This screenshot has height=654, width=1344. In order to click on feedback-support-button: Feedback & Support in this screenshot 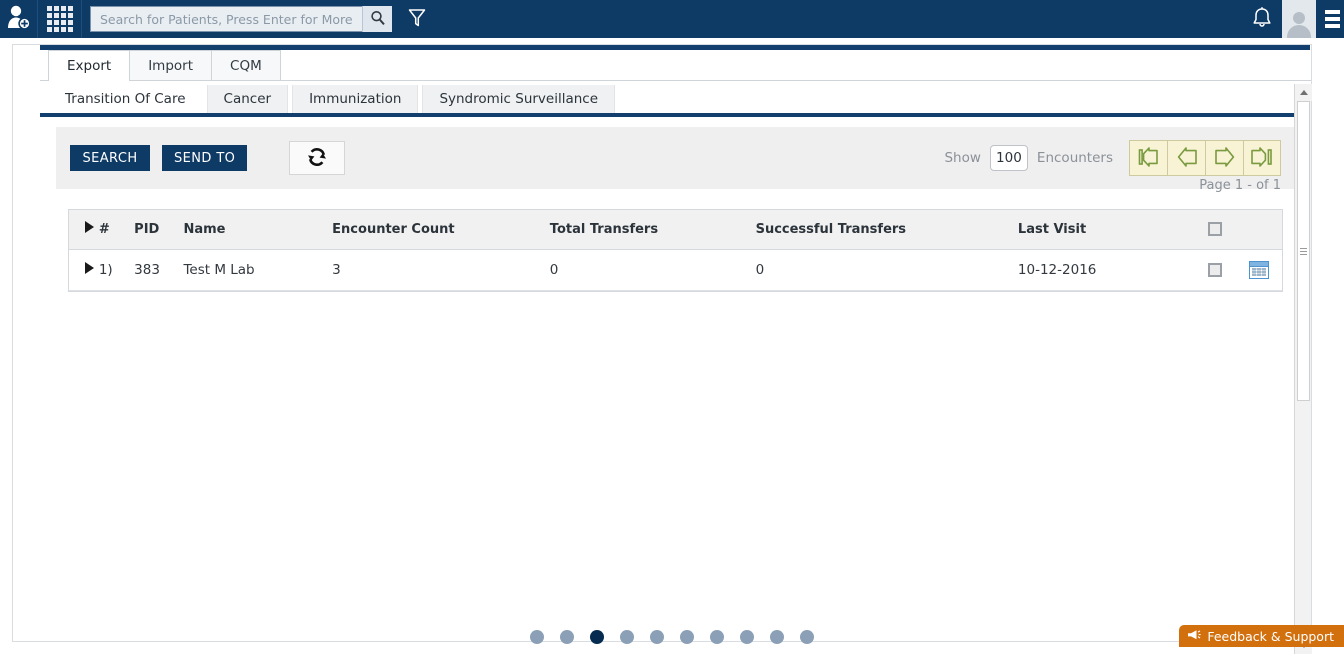, I will do `click(1261, 636)`.